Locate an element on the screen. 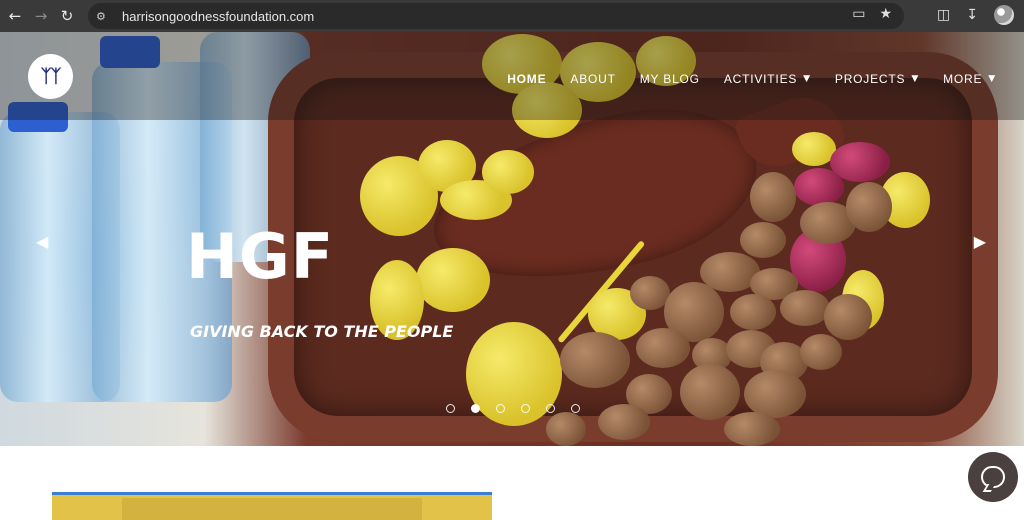 The image size is (1024, 520). nav-label: ABOUT is located at coordinates (593, 79).